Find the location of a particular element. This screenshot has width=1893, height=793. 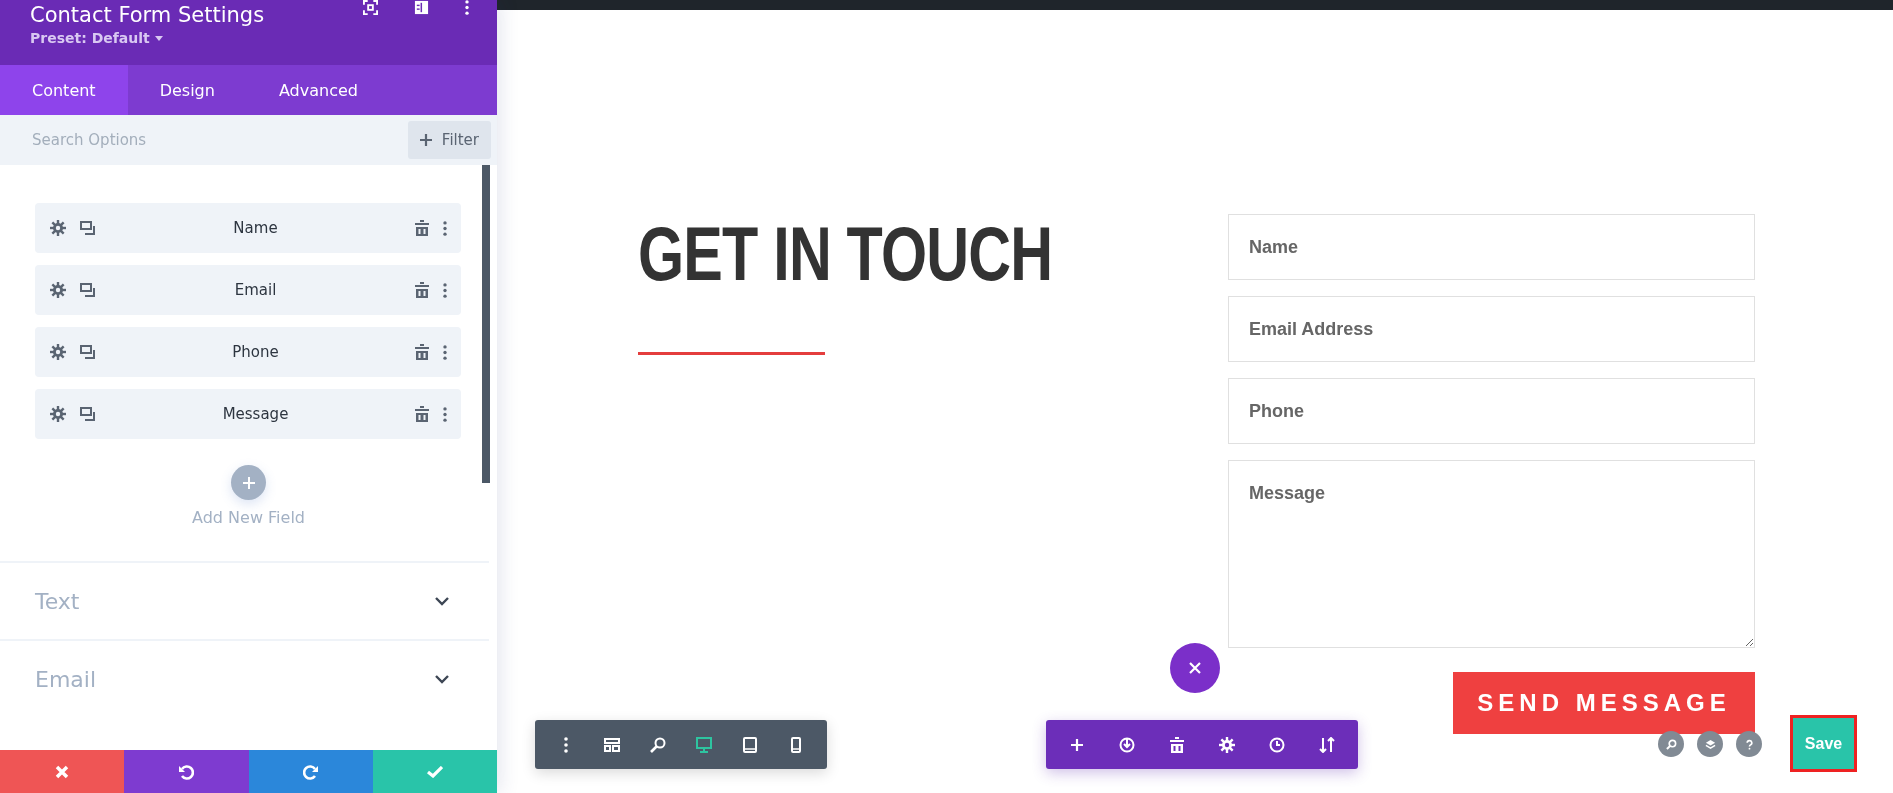

search-field: Search Options is located at coordinates (201, 140).